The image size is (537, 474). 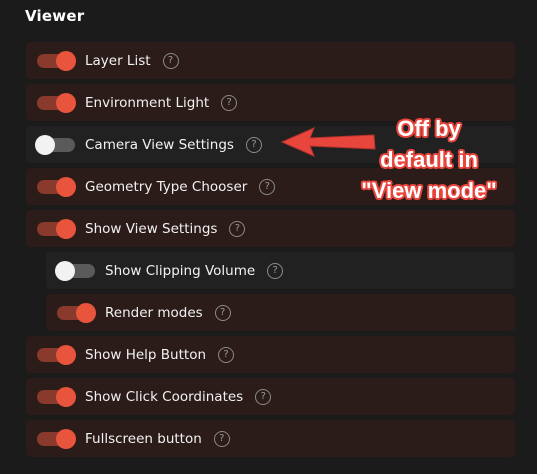 I want to click on setting-row-render-modes: Render modes ?, so click(x=280, y=312).